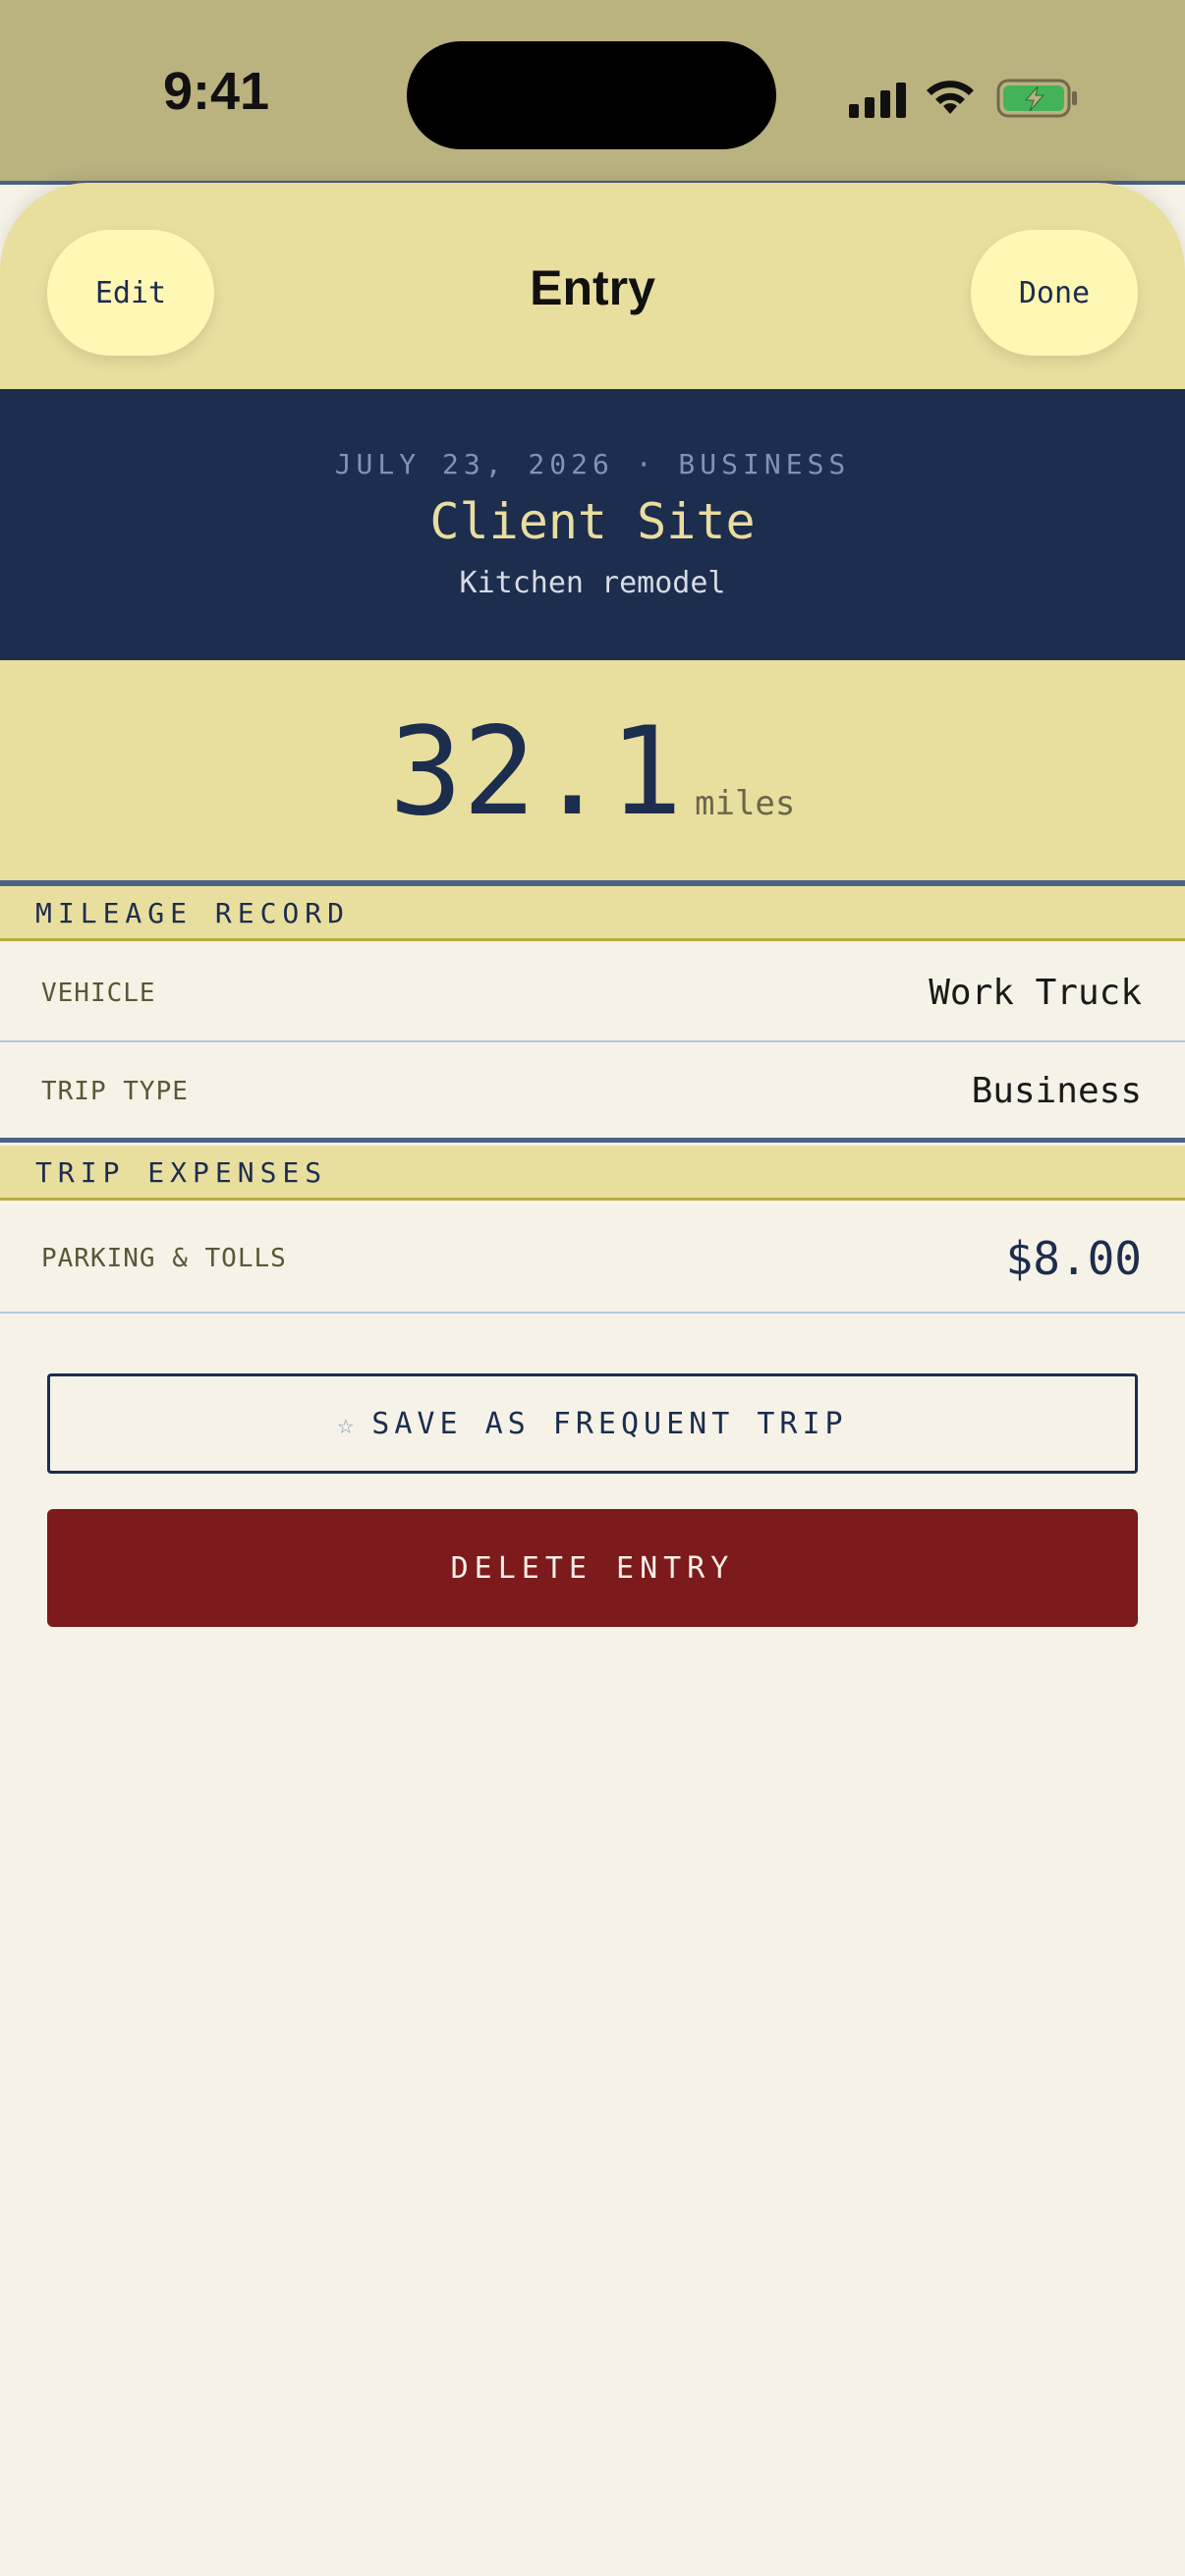 Image resolution: width=1185 pixels, height=2576 pixels. What do you see at coordinates (164, 1258) in the screenshot?
I see `parking-tolls-label: PARKING & TOLLS` at bounding box center [164, 1258].